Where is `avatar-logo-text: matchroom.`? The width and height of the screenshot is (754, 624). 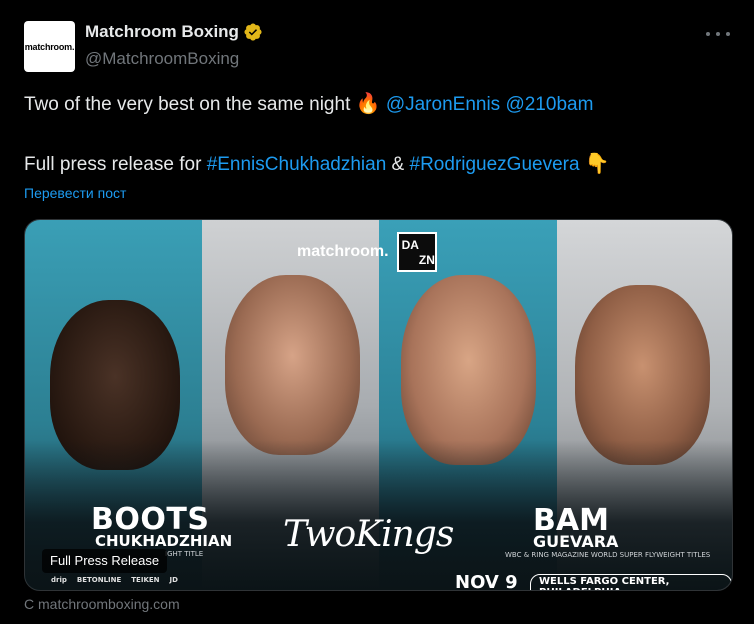 avatar-logo-text: matchroom. is located at coordinates (49, 46).